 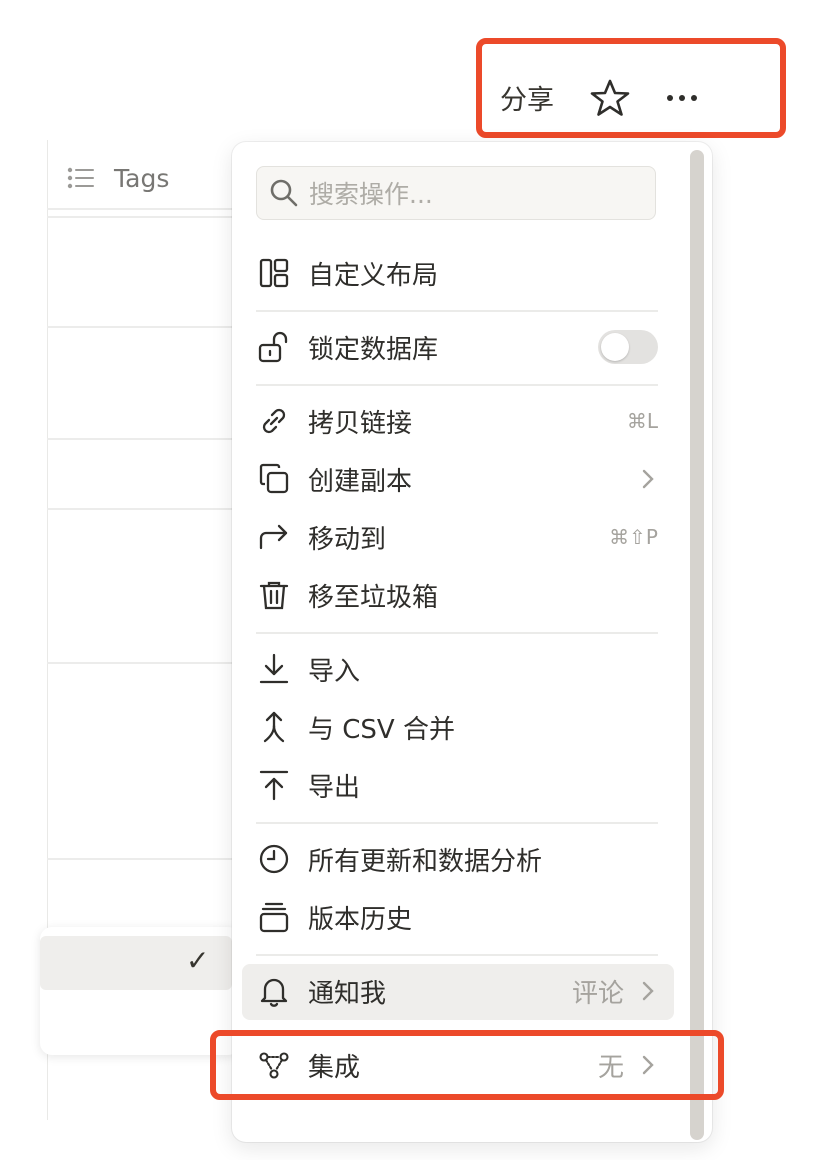 What do you see at coordinates (682, 98) in the screenshot?
I see `more-icon` at bounding box center [682, 98].